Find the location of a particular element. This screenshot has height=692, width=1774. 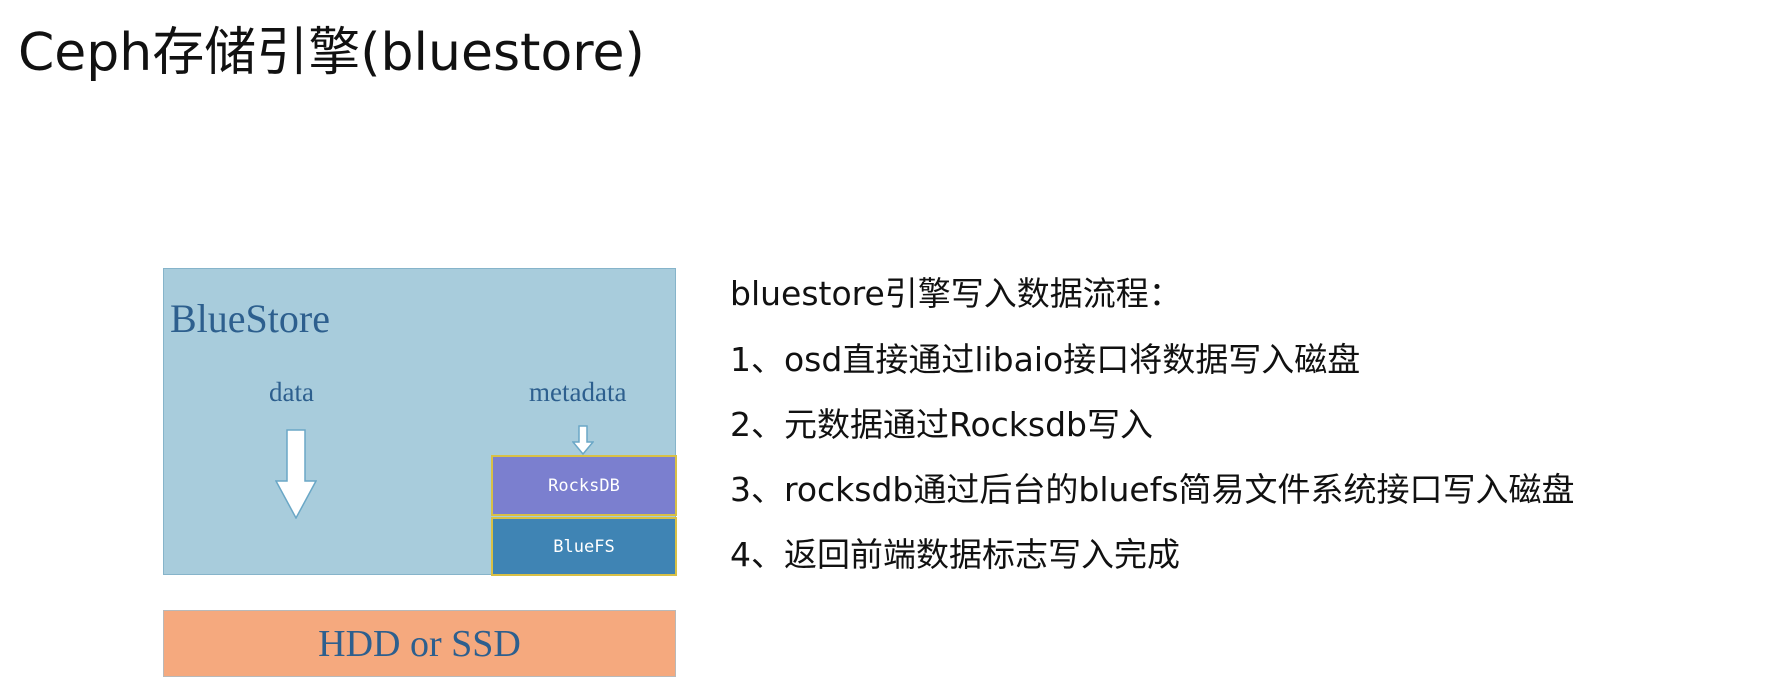

bluestore-label: BlueStore is located at coordinates (250, 318).